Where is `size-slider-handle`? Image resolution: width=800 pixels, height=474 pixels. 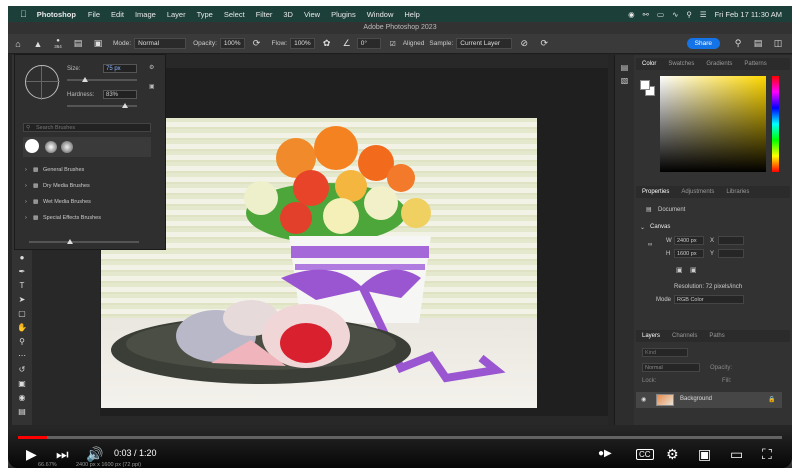
size-slider-handle is located at coordinates (84, 79).